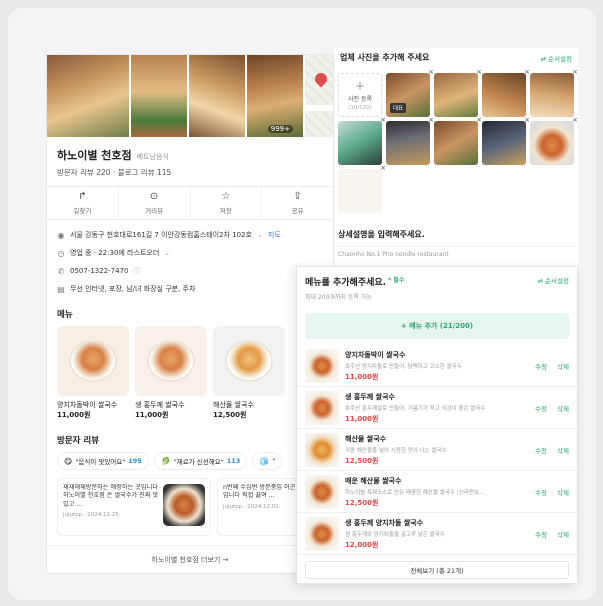 The width and height of the screenshot is (603, 606). I want to click on info-icon: ⓘ, so click(137, 271).